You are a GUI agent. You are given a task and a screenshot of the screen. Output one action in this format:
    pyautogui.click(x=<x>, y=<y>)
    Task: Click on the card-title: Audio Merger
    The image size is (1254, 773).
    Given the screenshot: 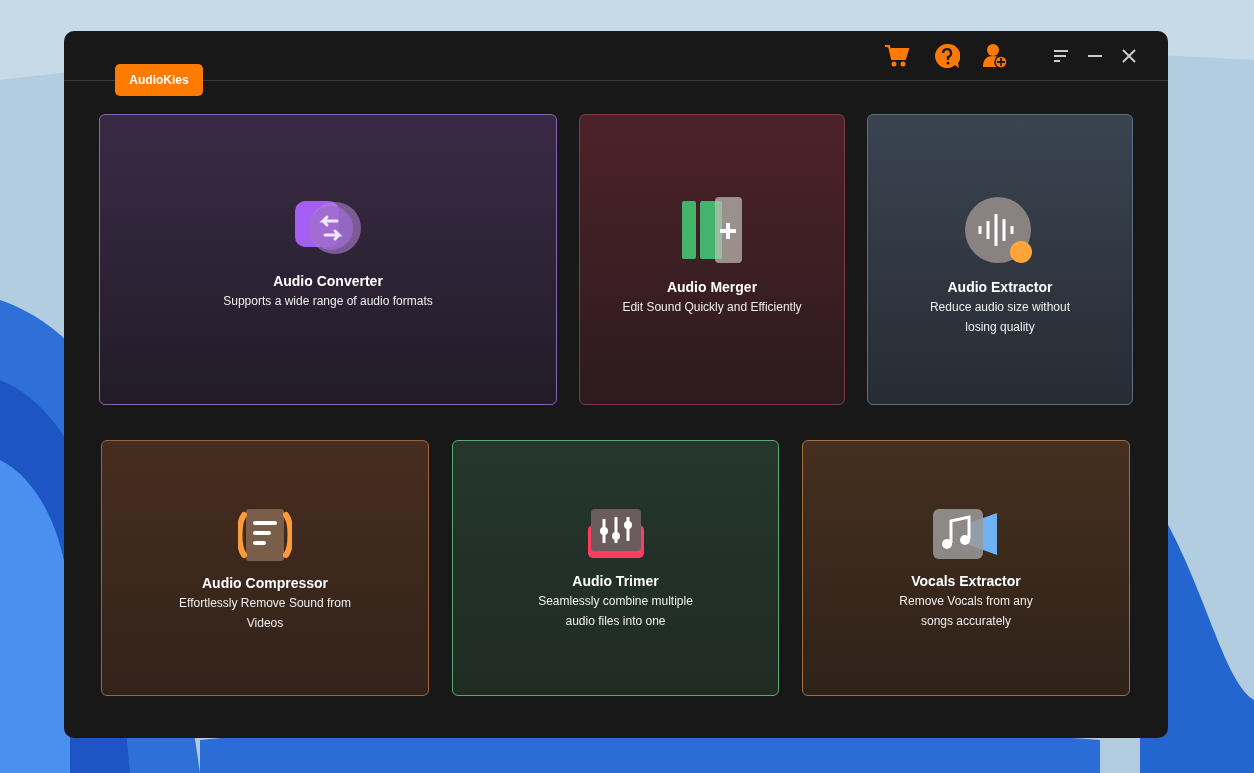 What is the action you would take?
    pyautogui.click(x=712, y=287)
    